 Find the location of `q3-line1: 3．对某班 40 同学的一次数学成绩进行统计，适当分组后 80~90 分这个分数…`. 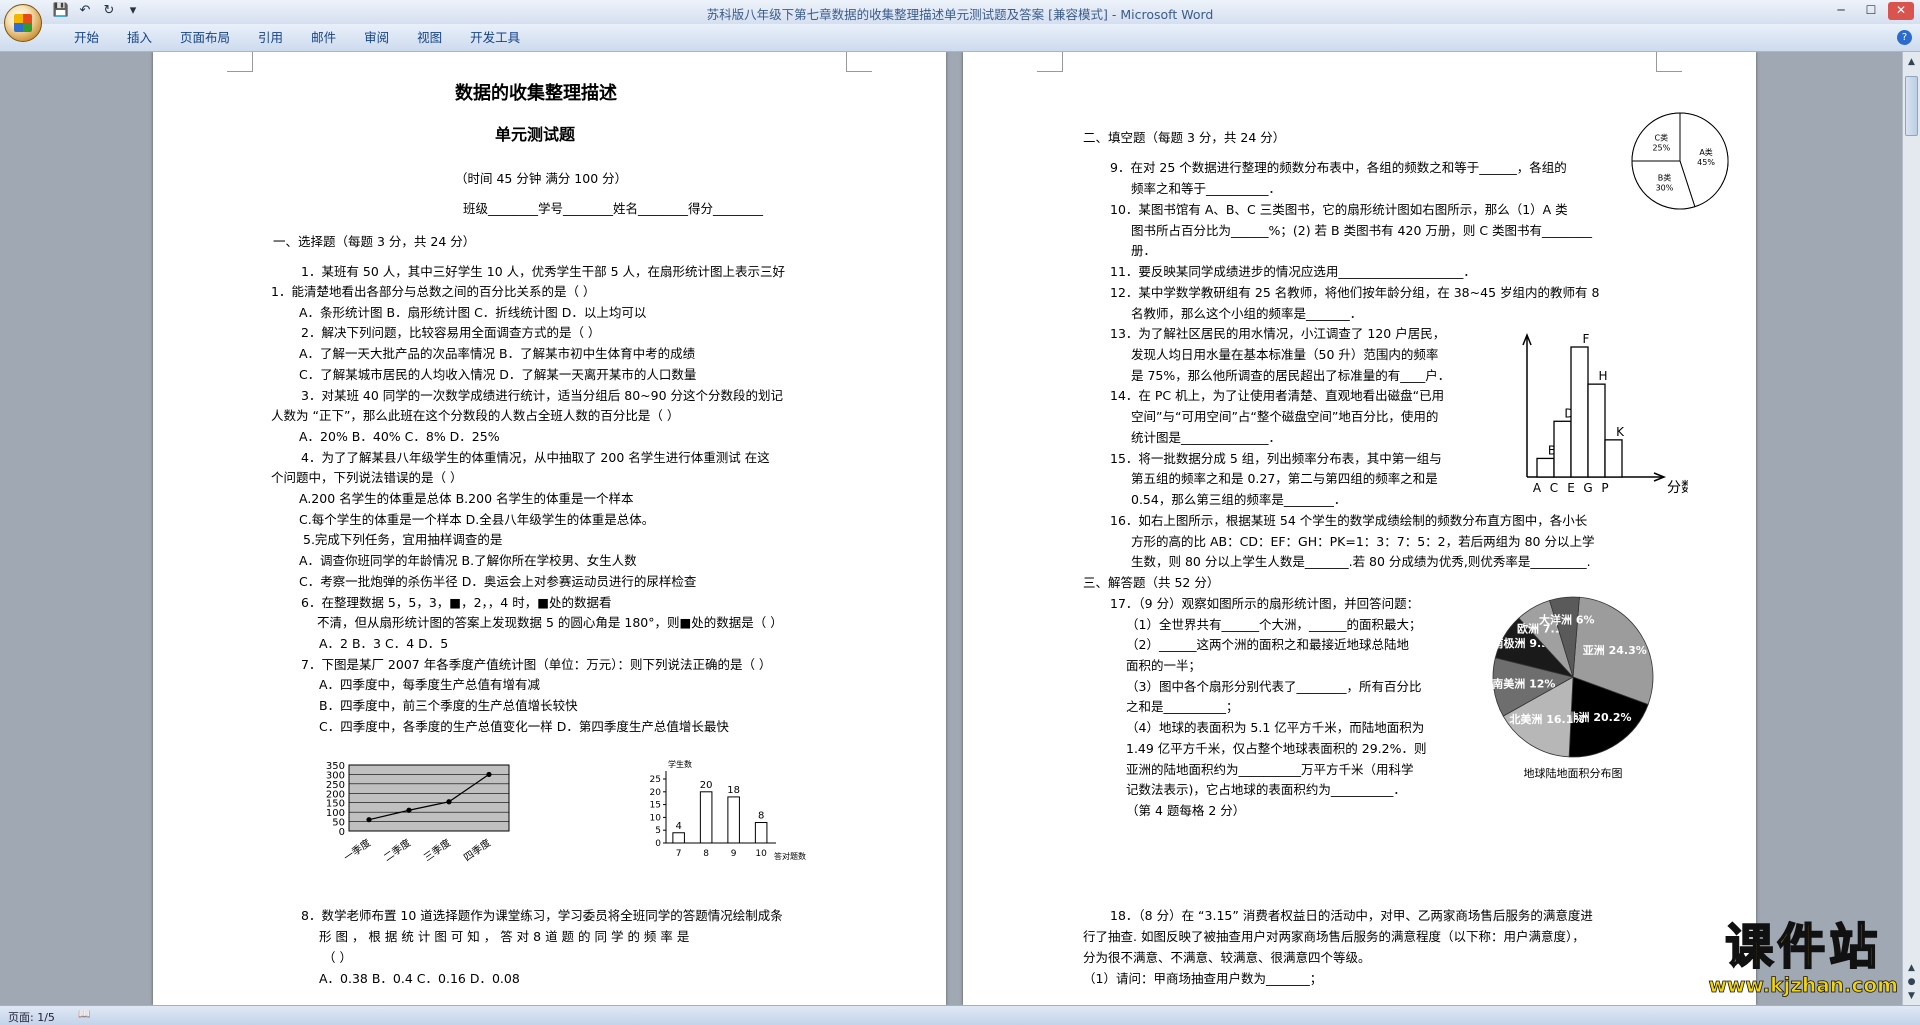

q3-line1: 3．对某班 40 同学的一次数学成绩进行统计，适当分组后 80~90 分这个分数… is located at coordinates (542, 395).